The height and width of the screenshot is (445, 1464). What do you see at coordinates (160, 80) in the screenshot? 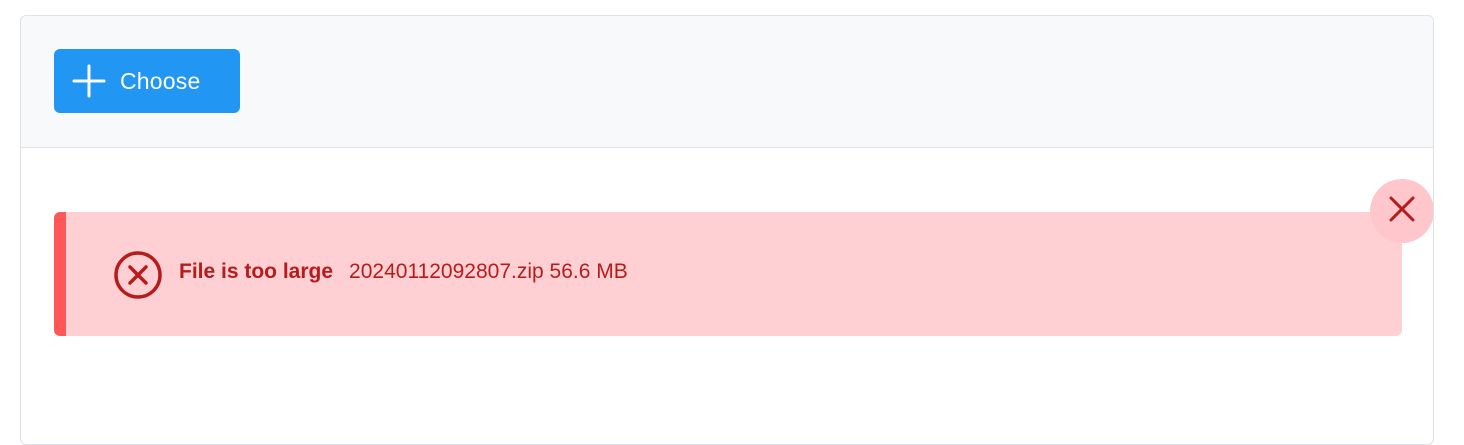
I see `choose-button-label: Choose` at bounding box center [160, 80].